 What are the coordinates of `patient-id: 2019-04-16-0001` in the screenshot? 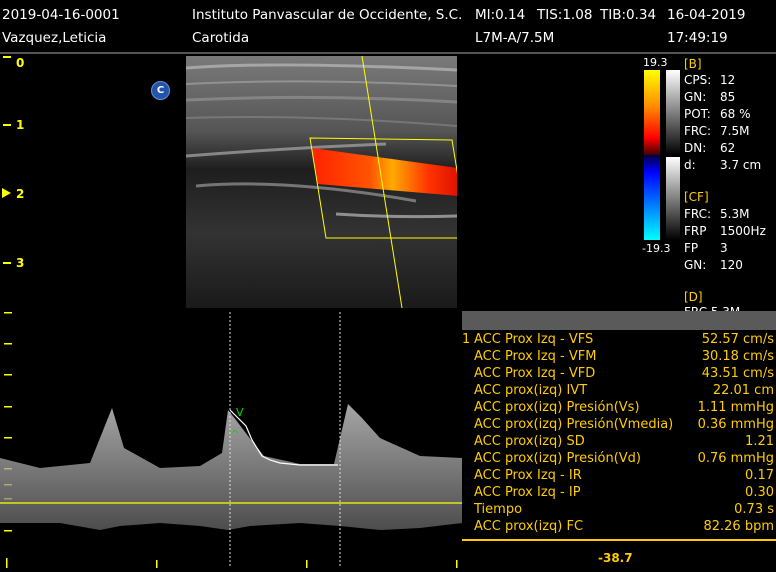 It's located at (61, 15).